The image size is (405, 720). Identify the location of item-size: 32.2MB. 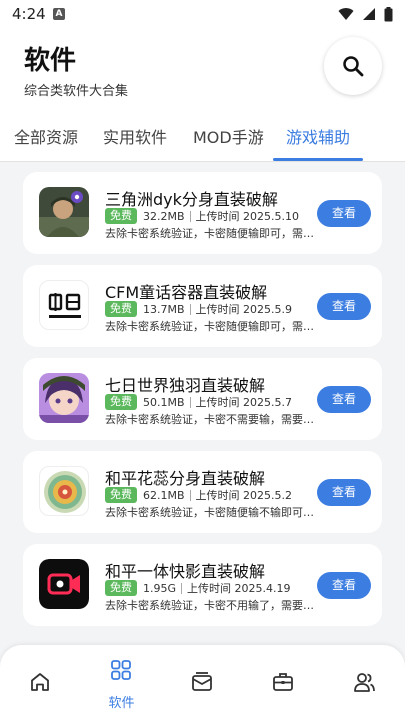
(164, 216).